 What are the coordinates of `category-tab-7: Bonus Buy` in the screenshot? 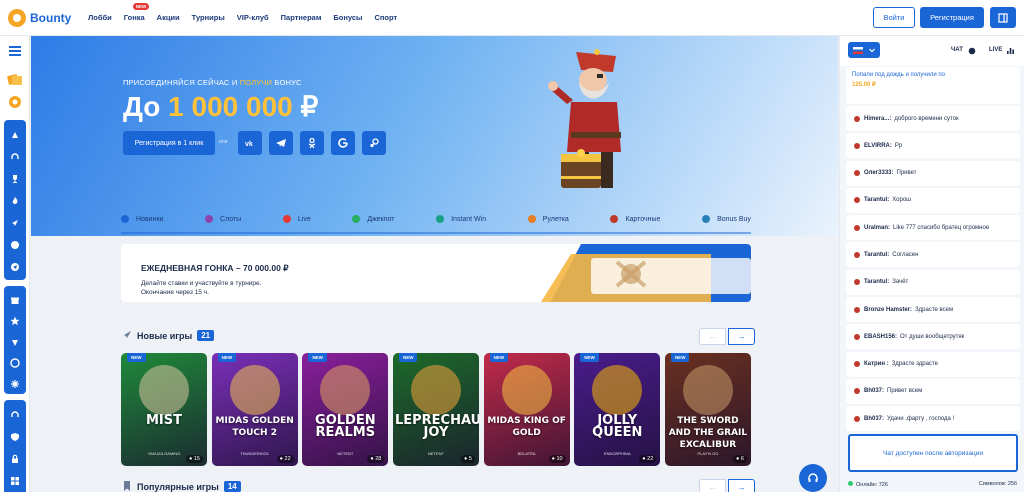 It's located at (726, 219).